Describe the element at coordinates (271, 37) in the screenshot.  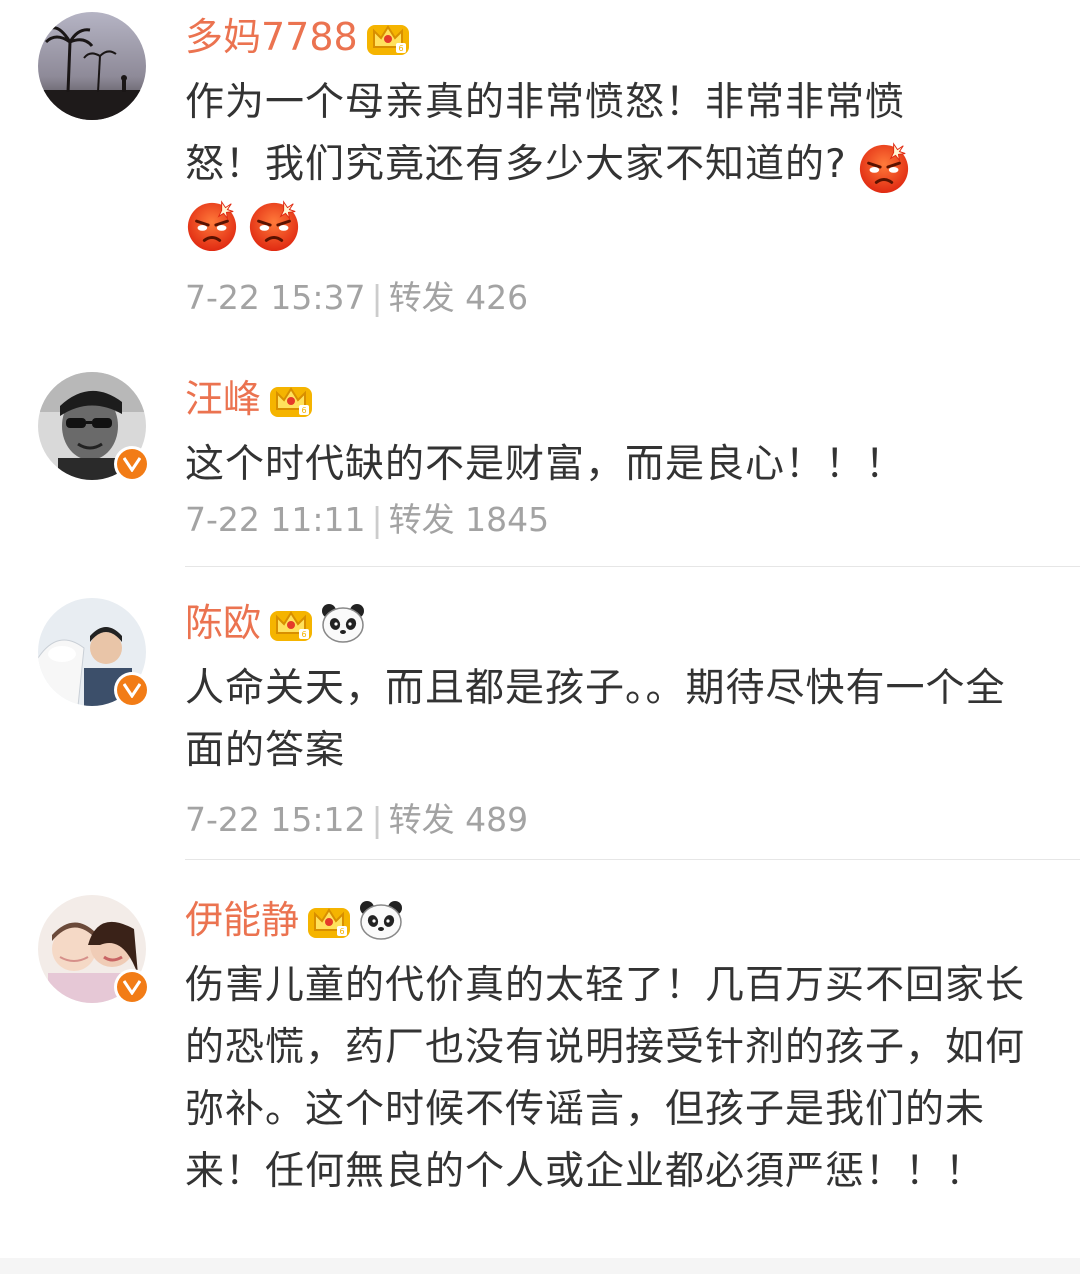
I see `username: 多妈7788` at that location.